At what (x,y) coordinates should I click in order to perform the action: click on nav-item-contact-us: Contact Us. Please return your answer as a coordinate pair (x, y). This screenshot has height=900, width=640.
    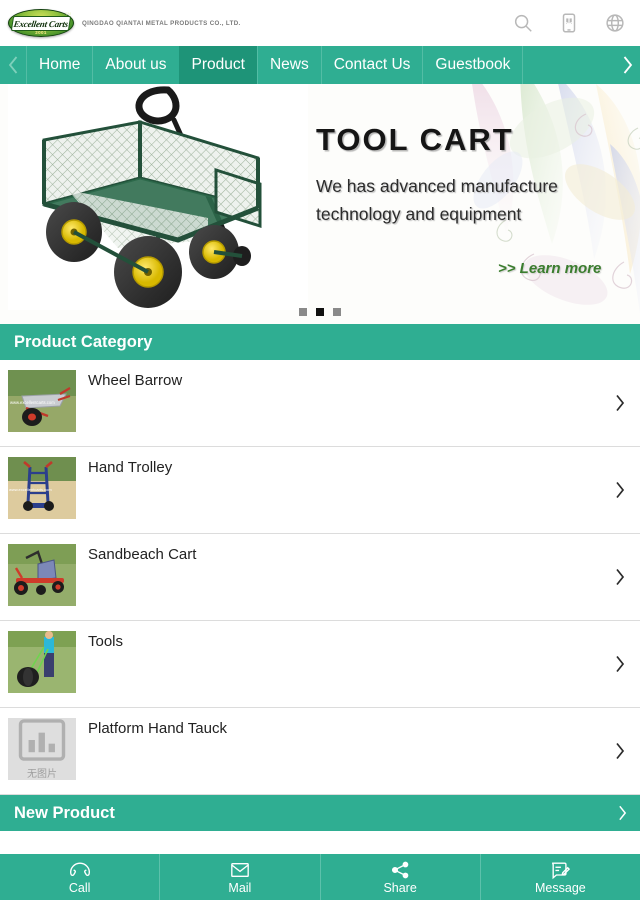
    Looking at the image, I should click on (371, 65).